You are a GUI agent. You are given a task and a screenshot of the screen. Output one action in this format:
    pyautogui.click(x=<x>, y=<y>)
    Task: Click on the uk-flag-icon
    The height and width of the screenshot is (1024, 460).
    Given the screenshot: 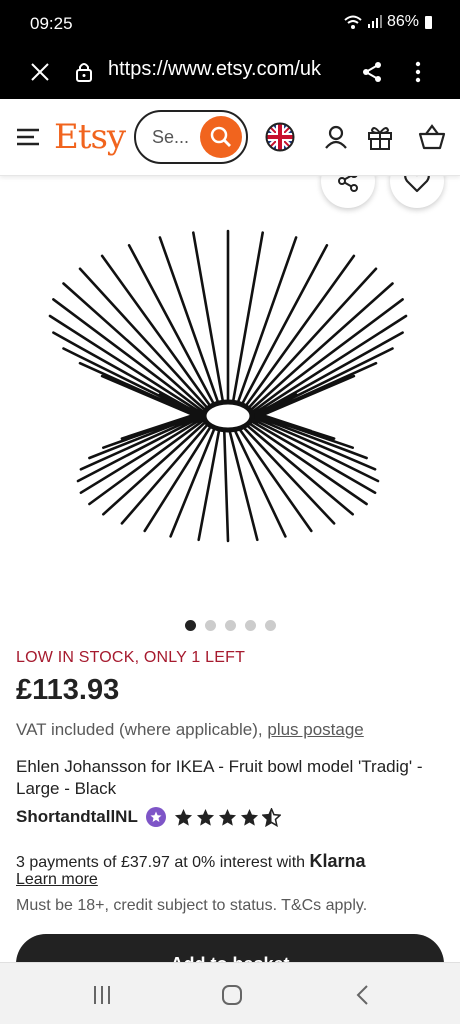 What is the action you would take?
    pyautogui.click(x=280, y=137)
    